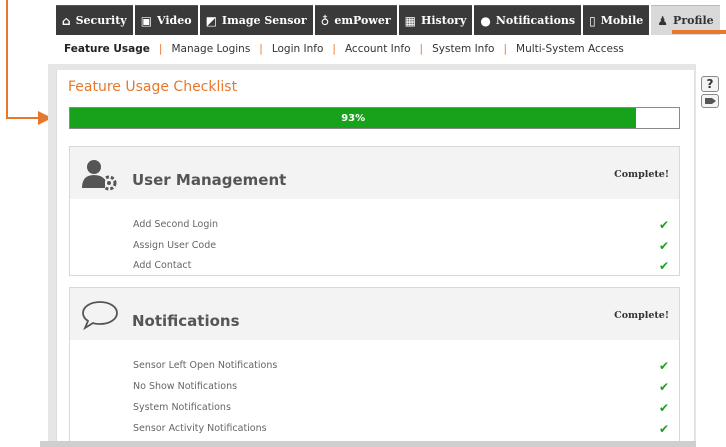 Image resolution: width=726 pixels, height=447 pixels. I want to click on subnav-multi-system-access: Multi-System Access, so click(570, 49).